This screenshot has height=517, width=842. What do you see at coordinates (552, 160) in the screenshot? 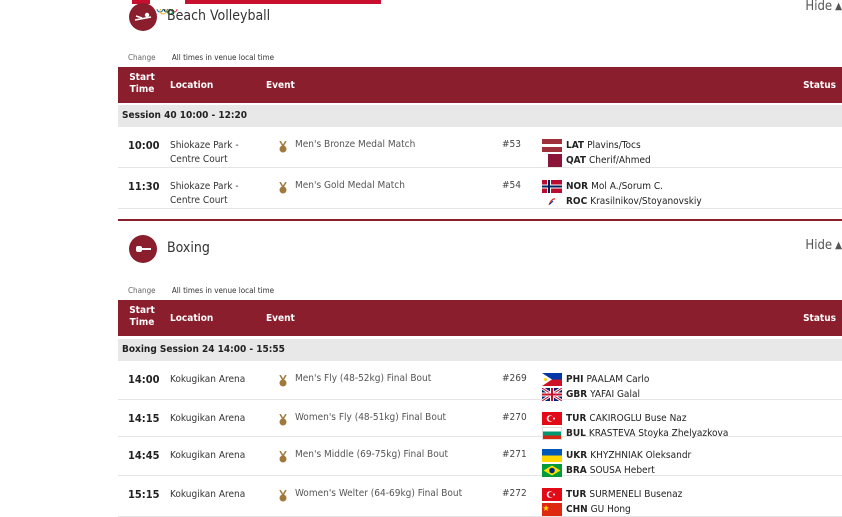
I see `qatar-flag` at bounding box center [552, 160].